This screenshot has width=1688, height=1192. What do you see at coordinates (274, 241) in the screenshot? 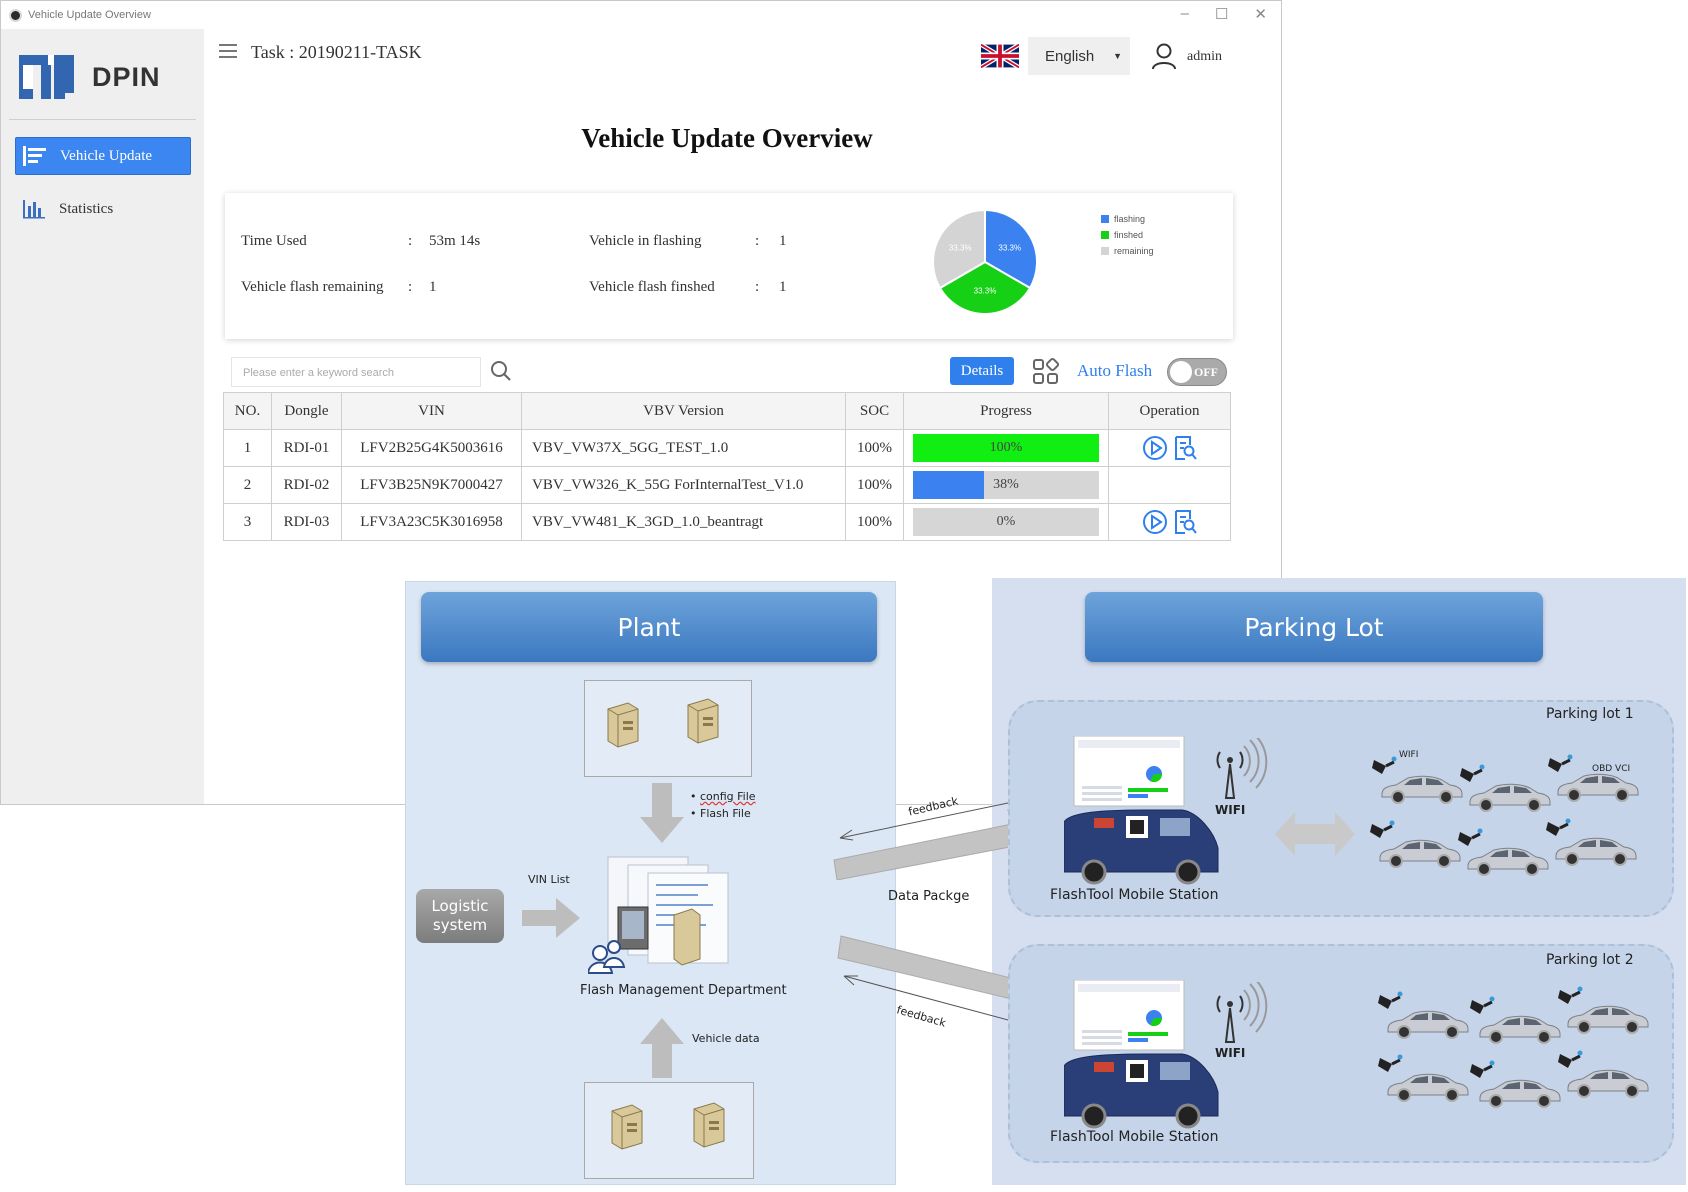
I see `time-used-label: Time Used` at bounding box center [274, 241].